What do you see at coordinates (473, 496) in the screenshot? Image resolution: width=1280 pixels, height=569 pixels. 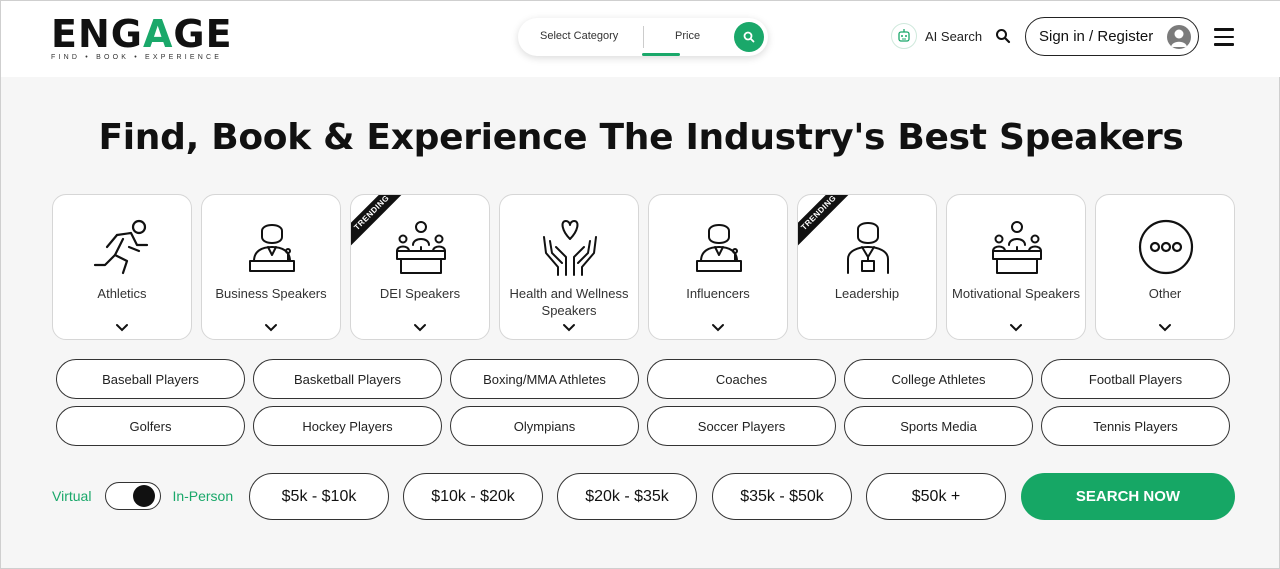 I see `price-range-10k-20k: $10k - $20k` at bounding box center [473, 496].